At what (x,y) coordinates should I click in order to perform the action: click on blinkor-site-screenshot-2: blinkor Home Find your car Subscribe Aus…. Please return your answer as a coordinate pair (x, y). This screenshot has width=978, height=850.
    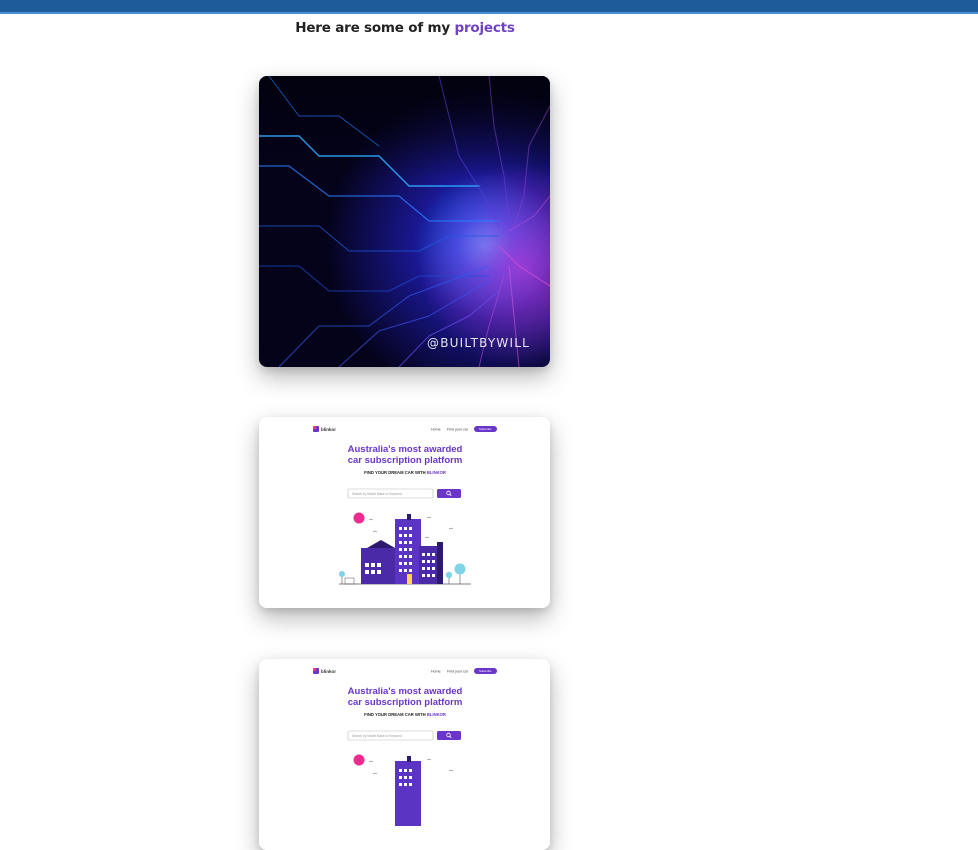
    Looking at the image, I should click on (404, 754).